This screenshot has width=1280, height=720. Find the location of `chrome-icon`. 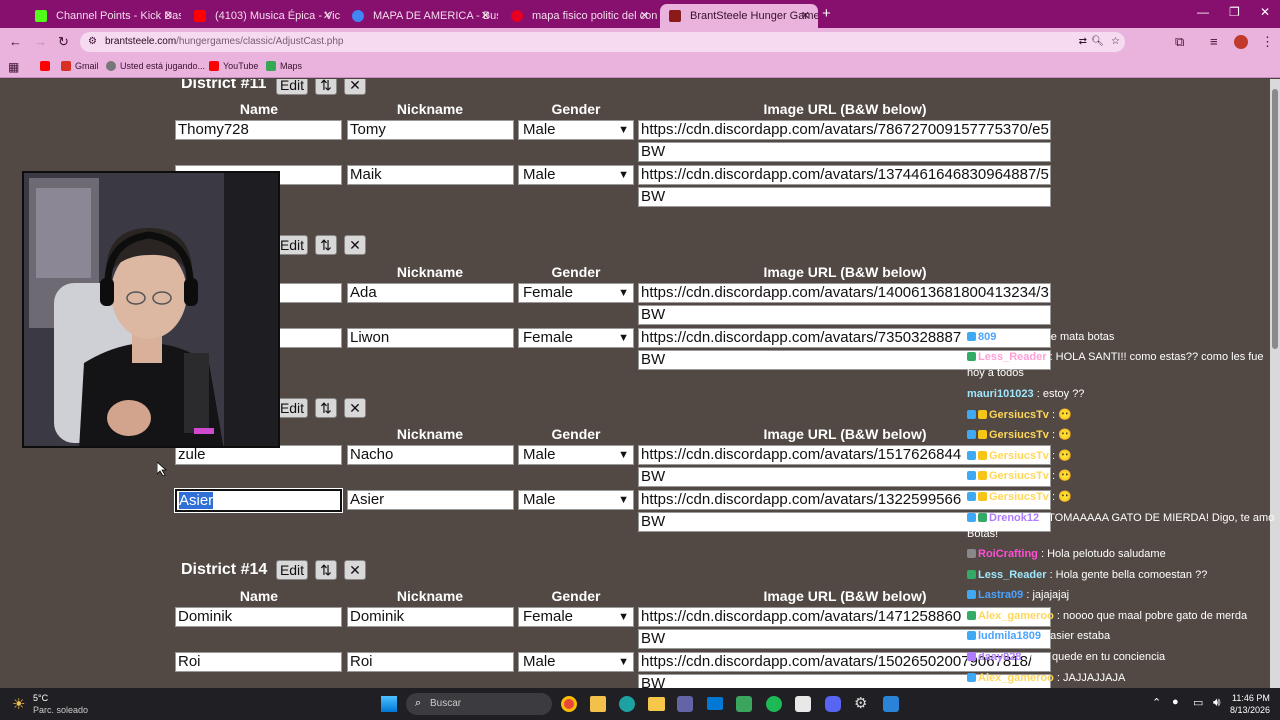

chrome-icon is located at coordinates (569, 704).